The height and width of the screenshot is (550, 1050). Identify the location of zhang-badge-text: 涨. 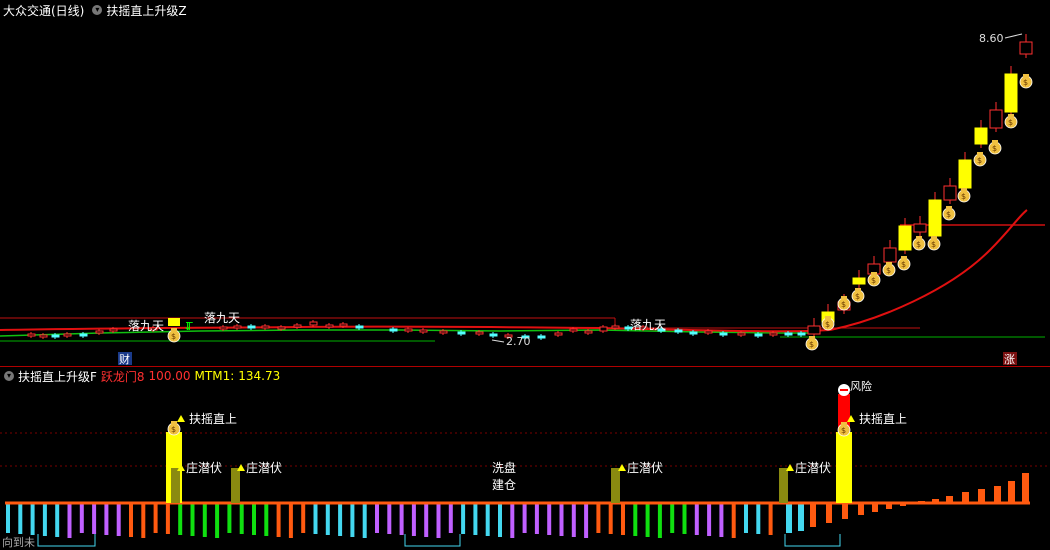
(1009, 359).